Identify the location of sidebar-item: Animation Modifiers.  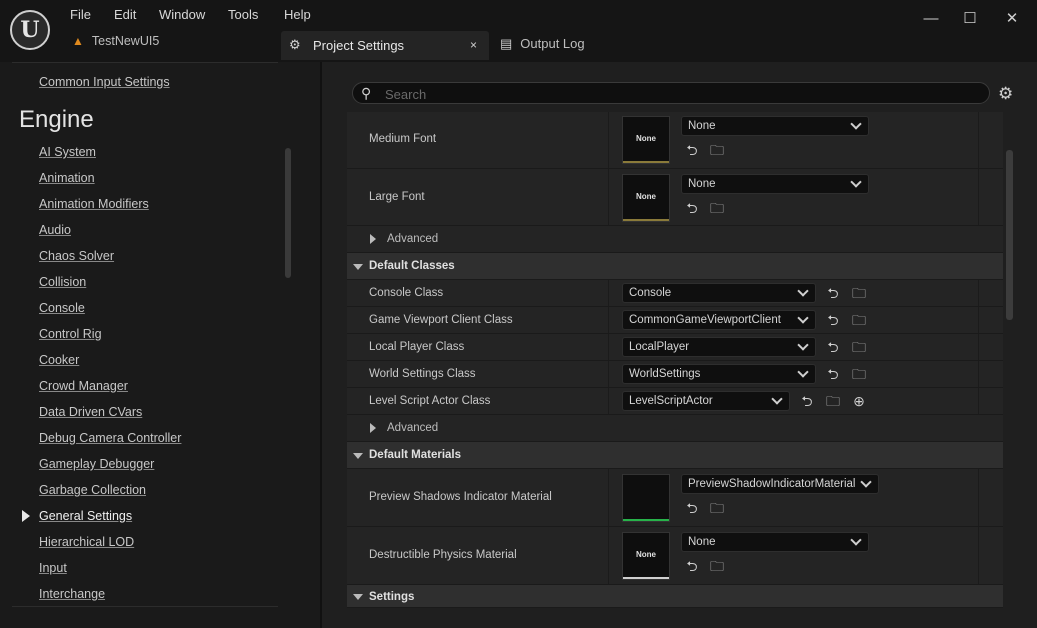
(94, 204).